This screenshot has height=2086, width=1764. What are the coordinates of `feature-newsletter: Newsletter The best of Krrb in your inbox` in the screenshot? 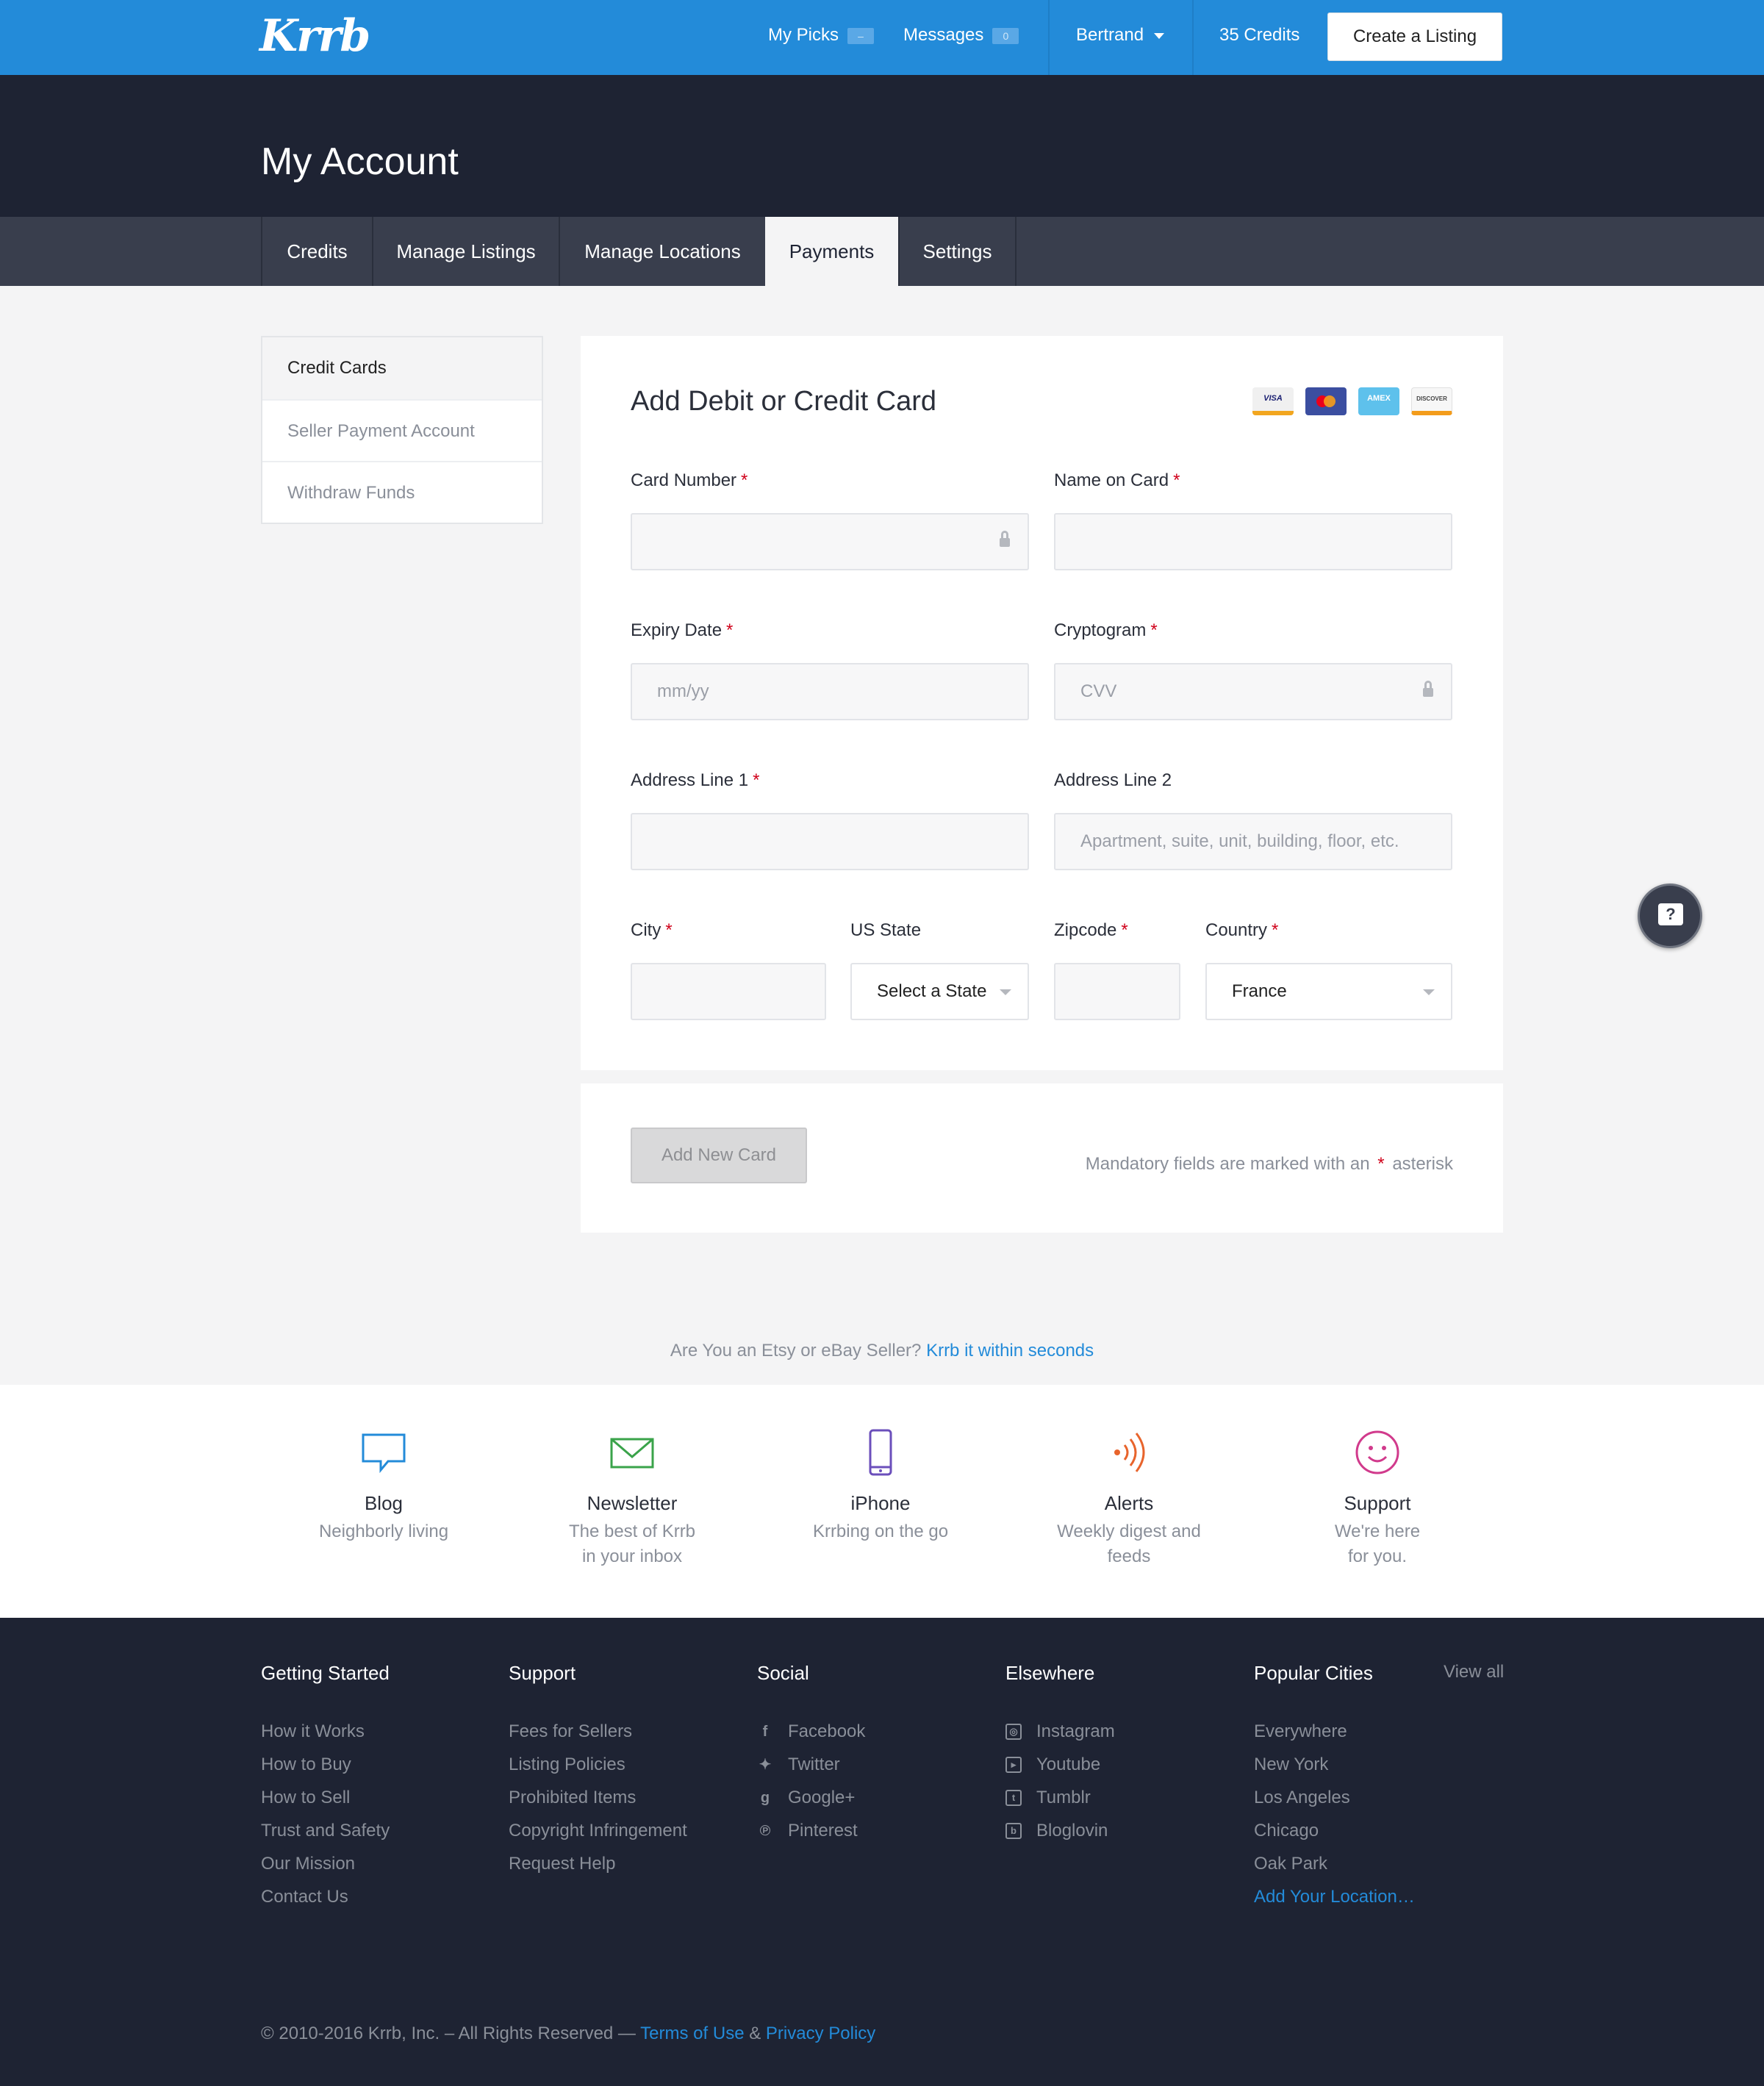 It's located at (632, 1499).